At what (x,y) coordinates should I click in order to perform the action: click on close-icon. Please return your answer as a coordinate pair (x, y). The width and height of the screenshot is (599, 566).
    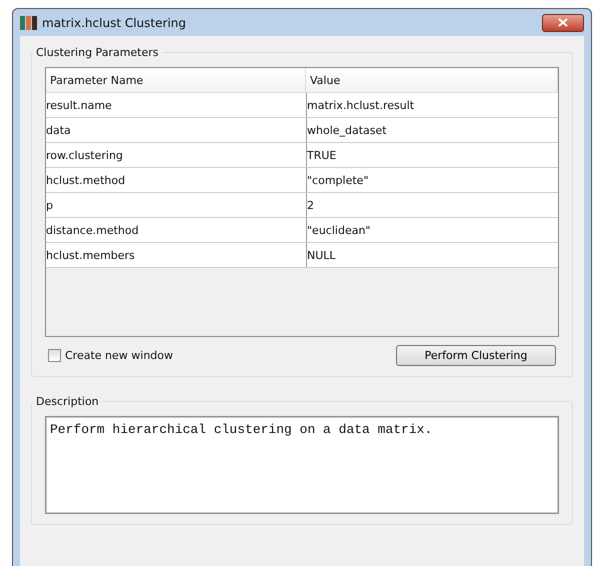
    Looking at the image, I should click on (563, 22).